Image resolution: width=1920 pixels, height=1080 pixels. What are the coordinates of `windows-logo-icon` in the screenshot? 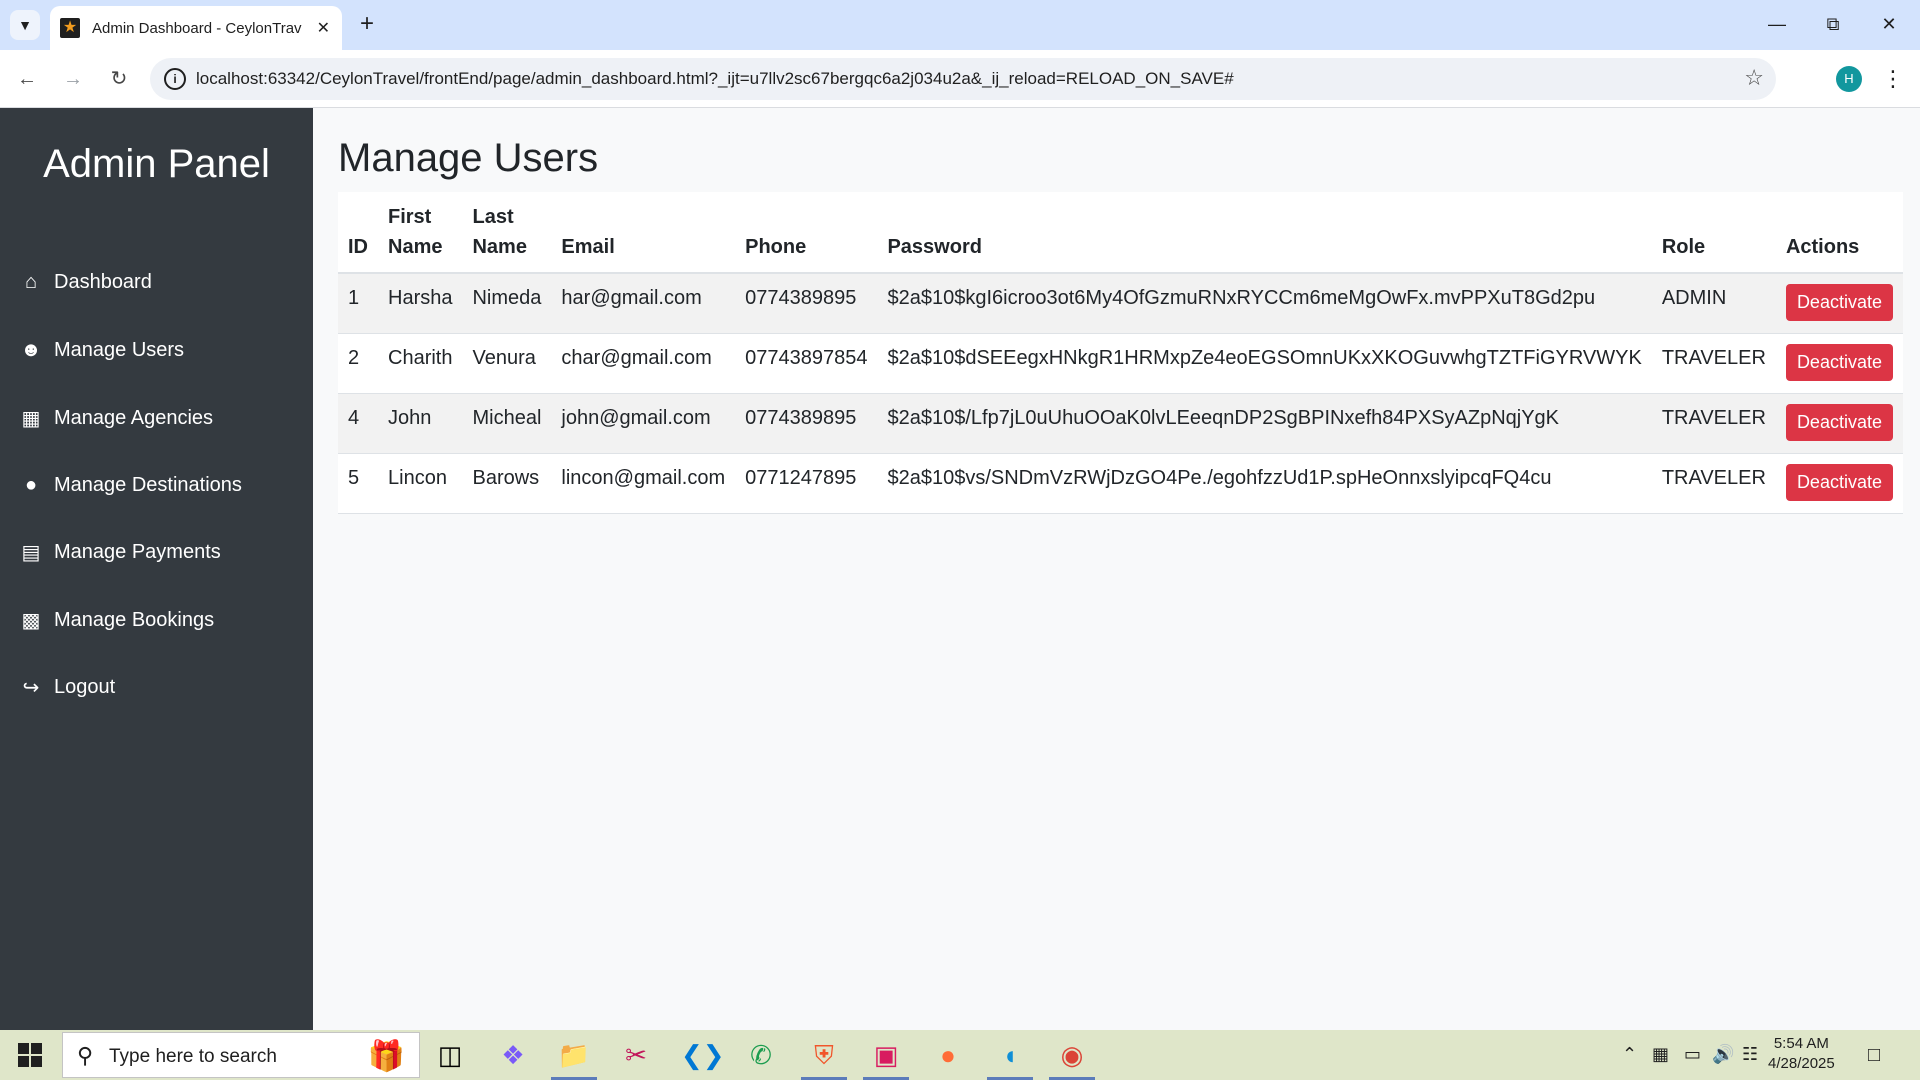 It's located at (23, 1048).